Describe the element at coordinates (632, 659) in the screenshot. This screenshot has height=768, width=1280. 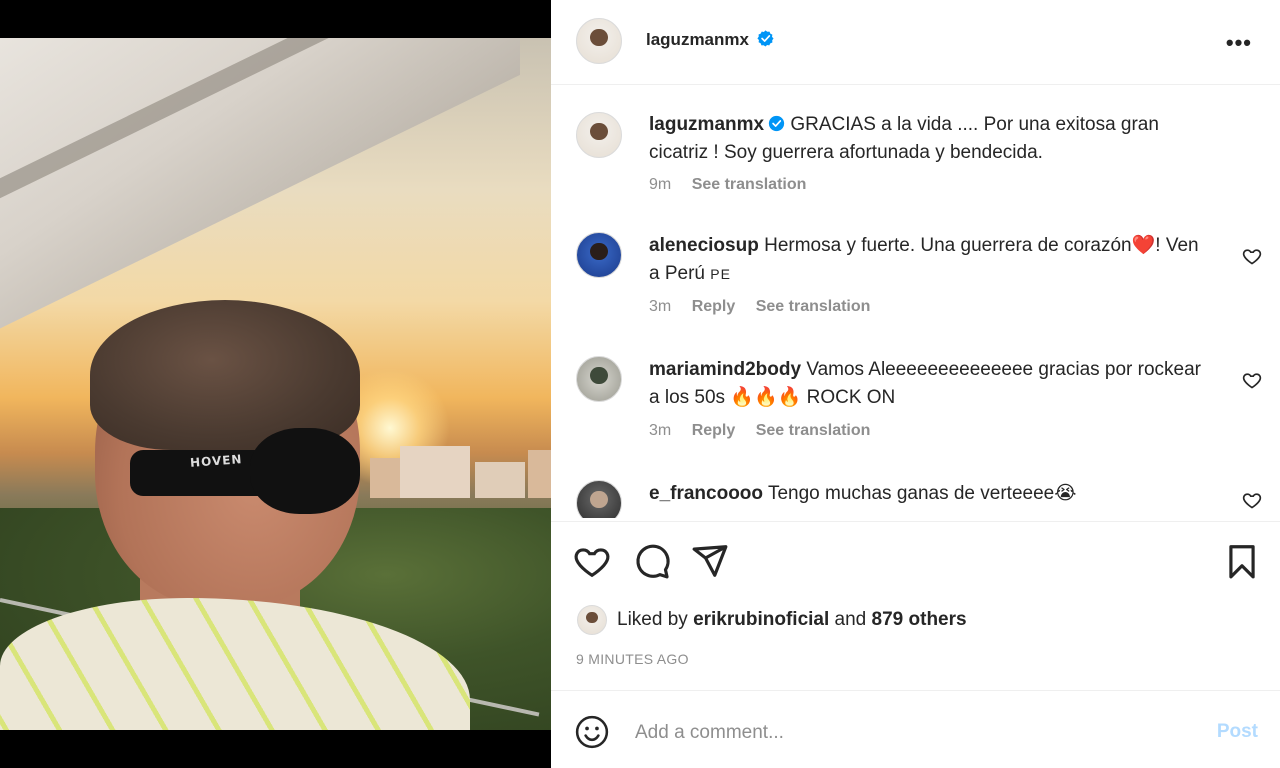
I see `post-timestamp: 9 MINUTES AGO` at that location.